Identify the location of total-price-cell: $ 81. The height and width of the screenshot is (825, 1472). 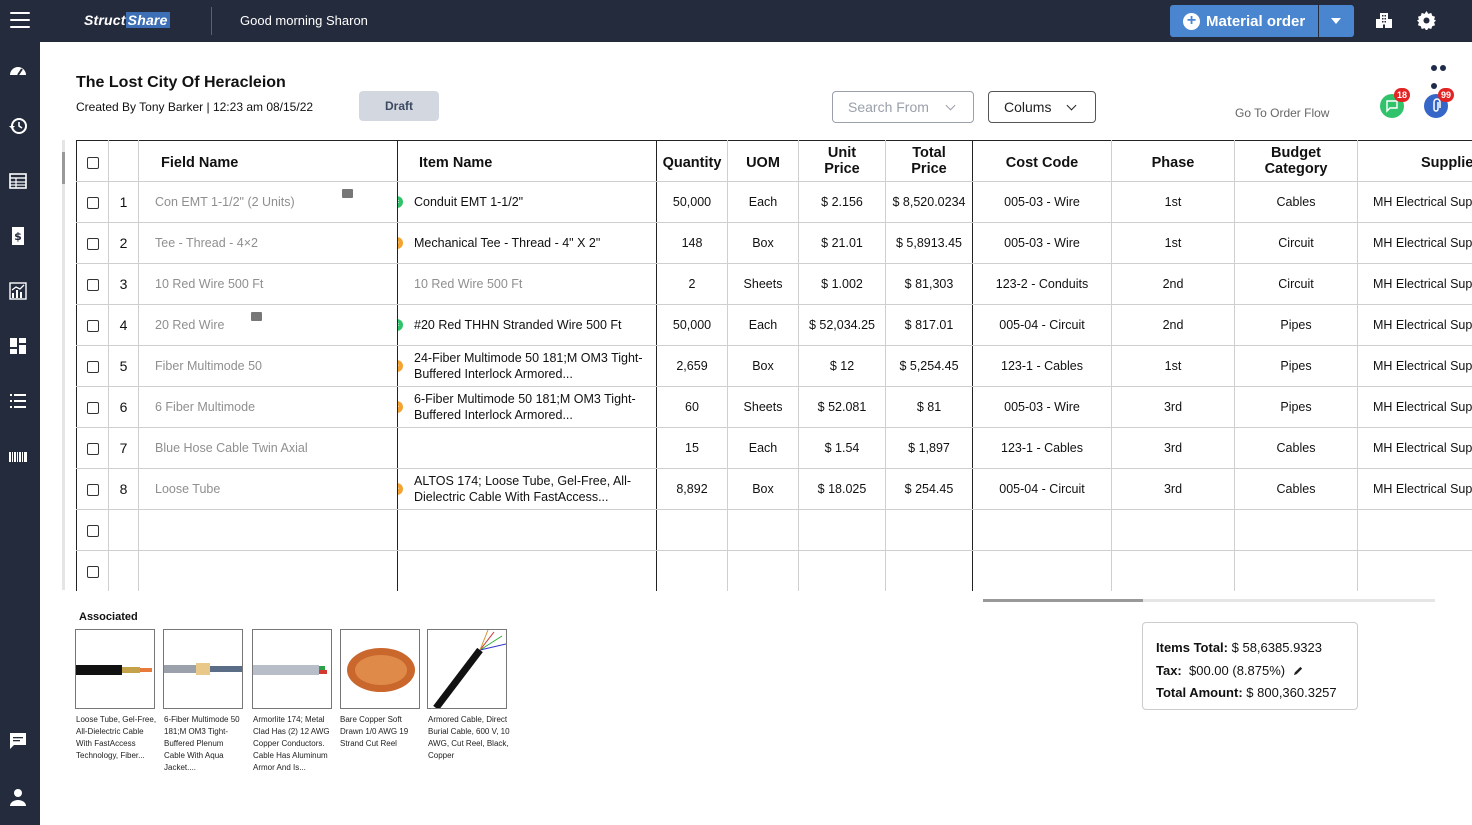
(929, 407).